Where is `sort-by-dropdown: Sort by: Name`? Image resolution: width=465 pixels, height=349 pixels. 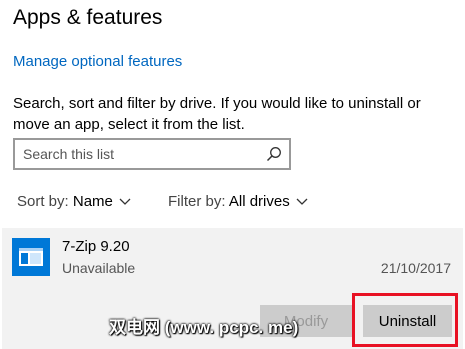 sort-by-dropdown: Sort by: Name is located at coordinates (74, 201).